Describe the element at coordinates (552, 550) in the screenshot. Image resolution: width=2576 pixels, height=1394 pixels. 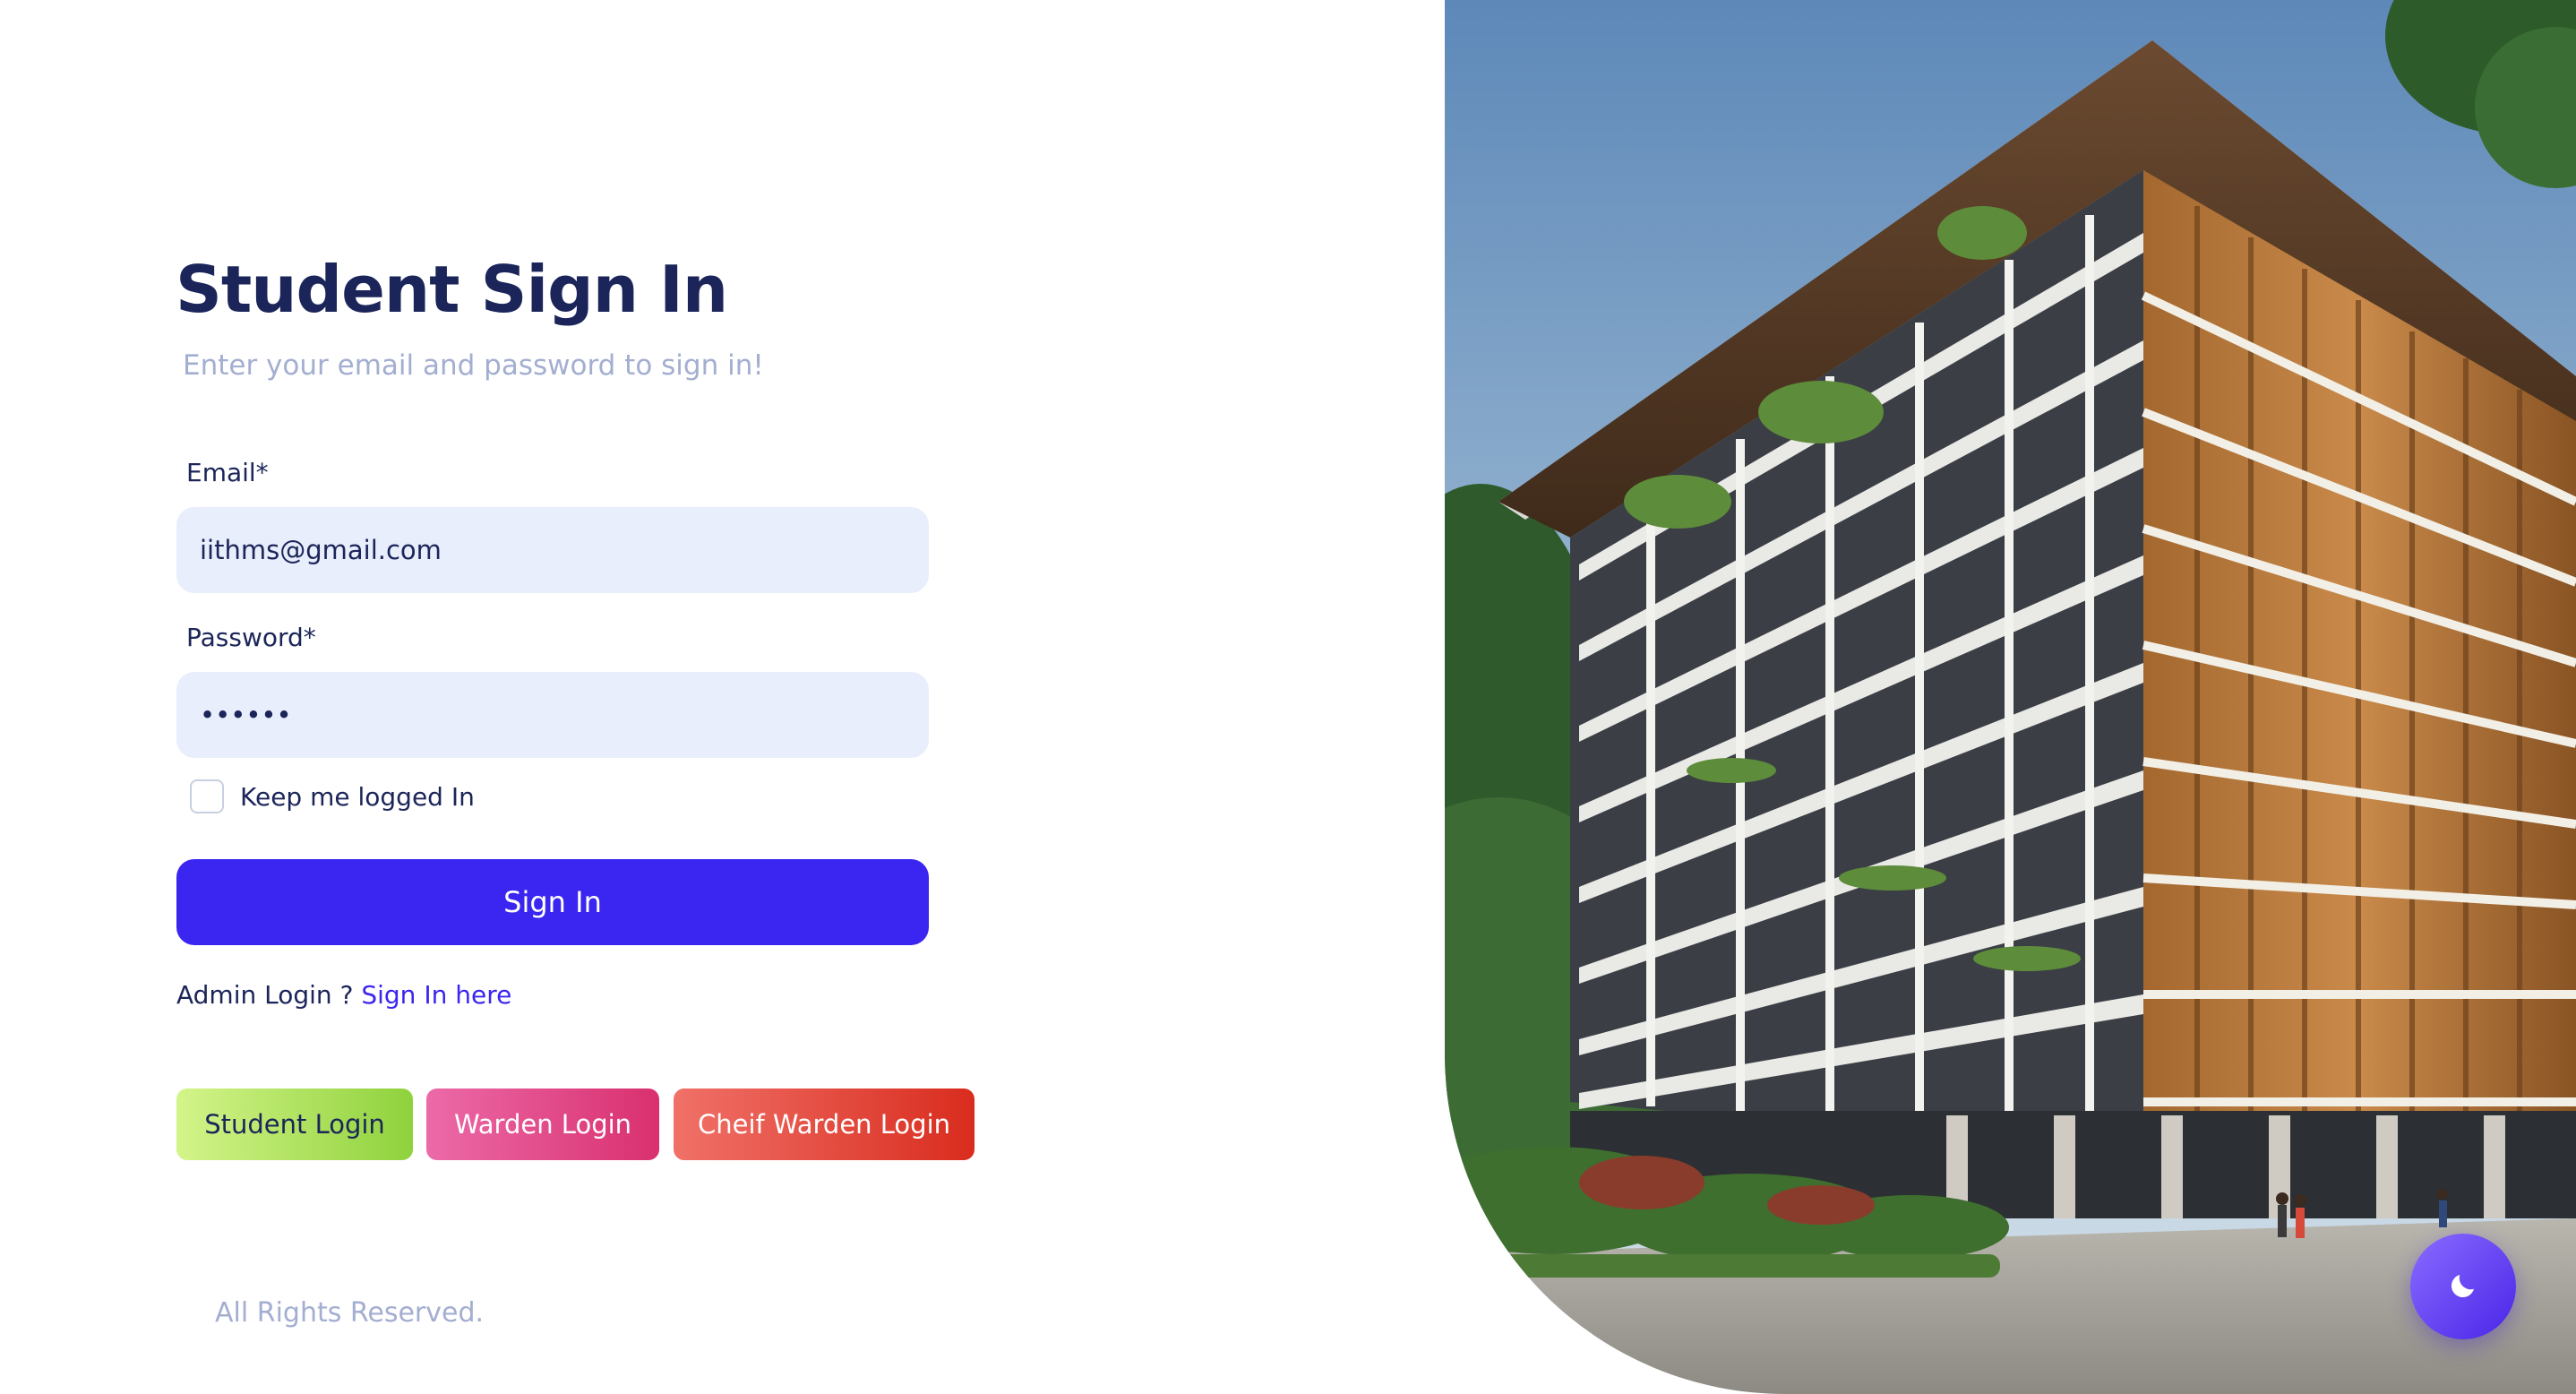
I see `email-input` at that location.